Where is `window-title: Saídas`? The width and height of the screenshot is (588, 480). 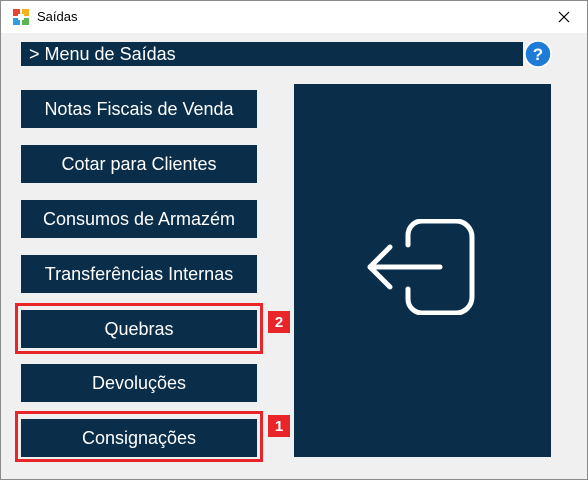
window-title: Saídas is located at coordinates (57, 16).